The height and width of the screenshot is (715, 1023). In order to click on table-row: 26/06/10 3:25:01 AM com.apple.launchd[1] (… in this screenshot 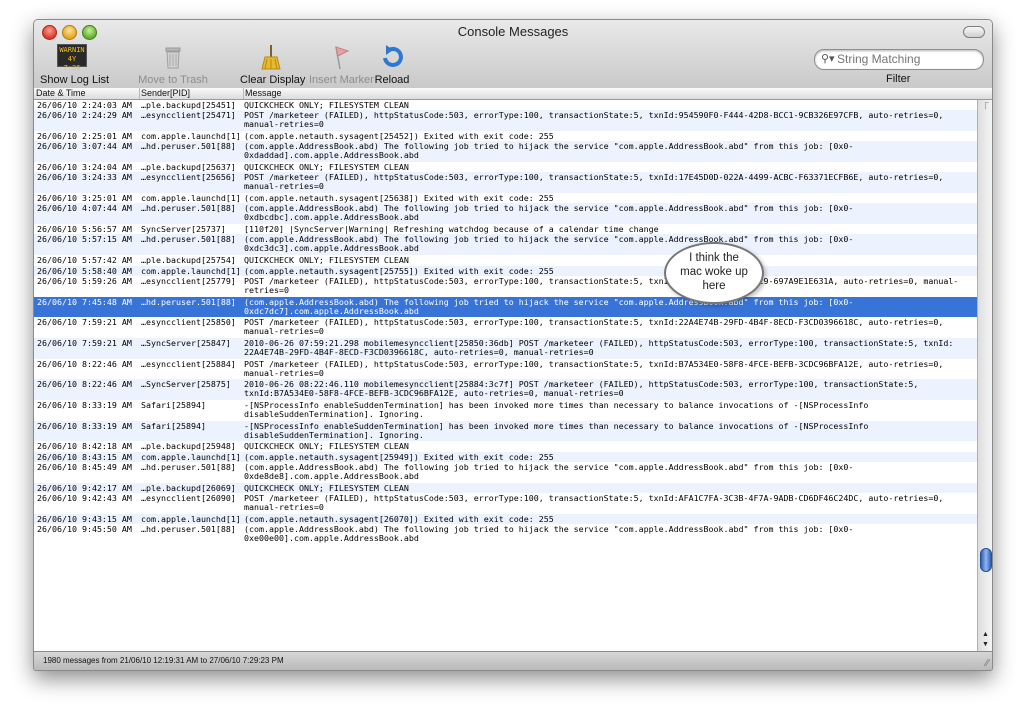, I will do `click(505, 198)`.